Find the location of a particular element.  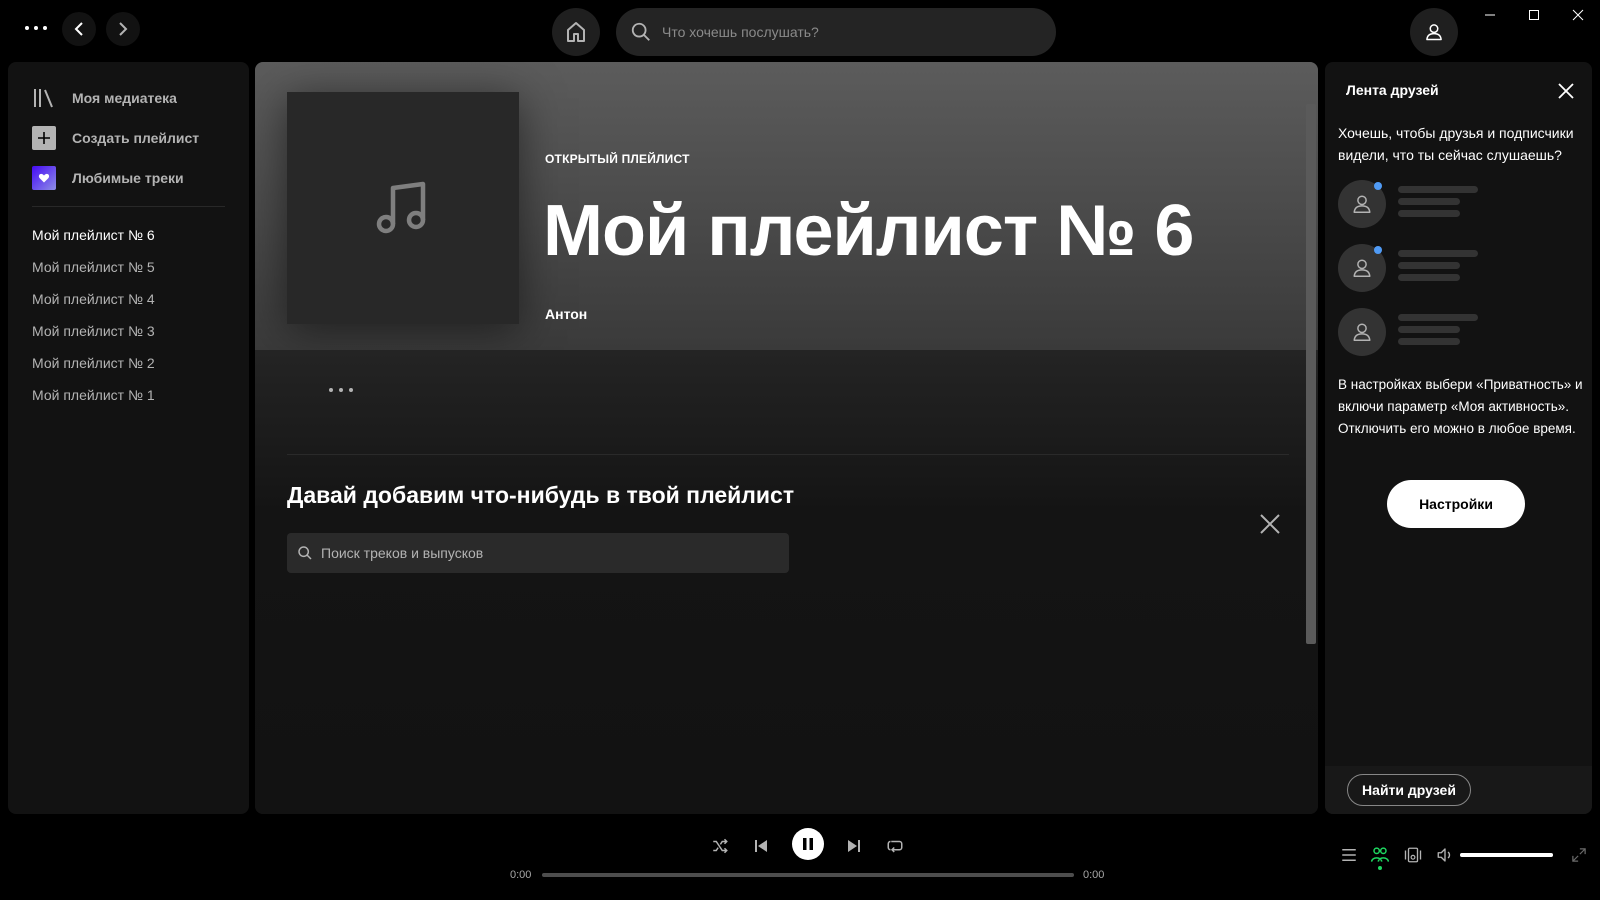

player-bar: 0:00 0:00 is located at coordinates (800, 857).